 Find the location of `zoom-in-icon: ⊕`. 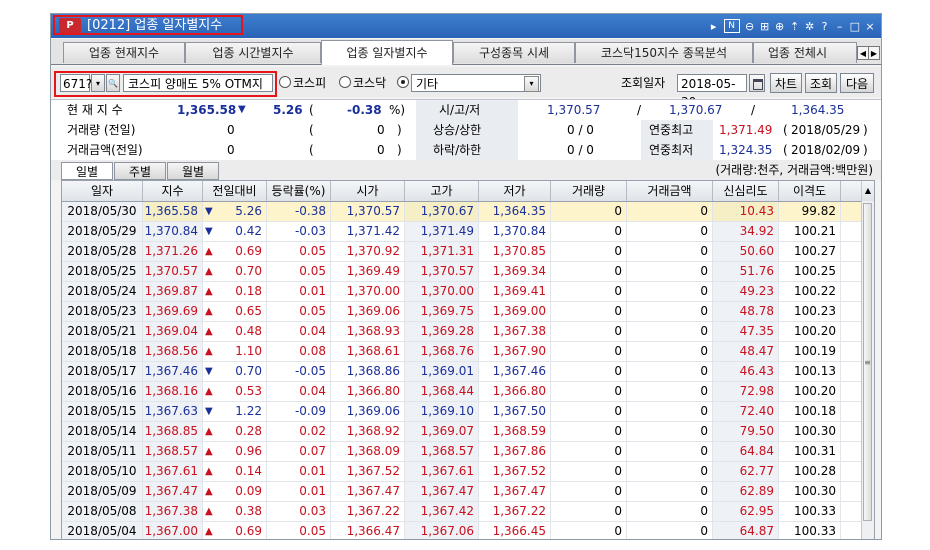

zoom-in-icon: ⊕ is located at coordinates (780, 26).